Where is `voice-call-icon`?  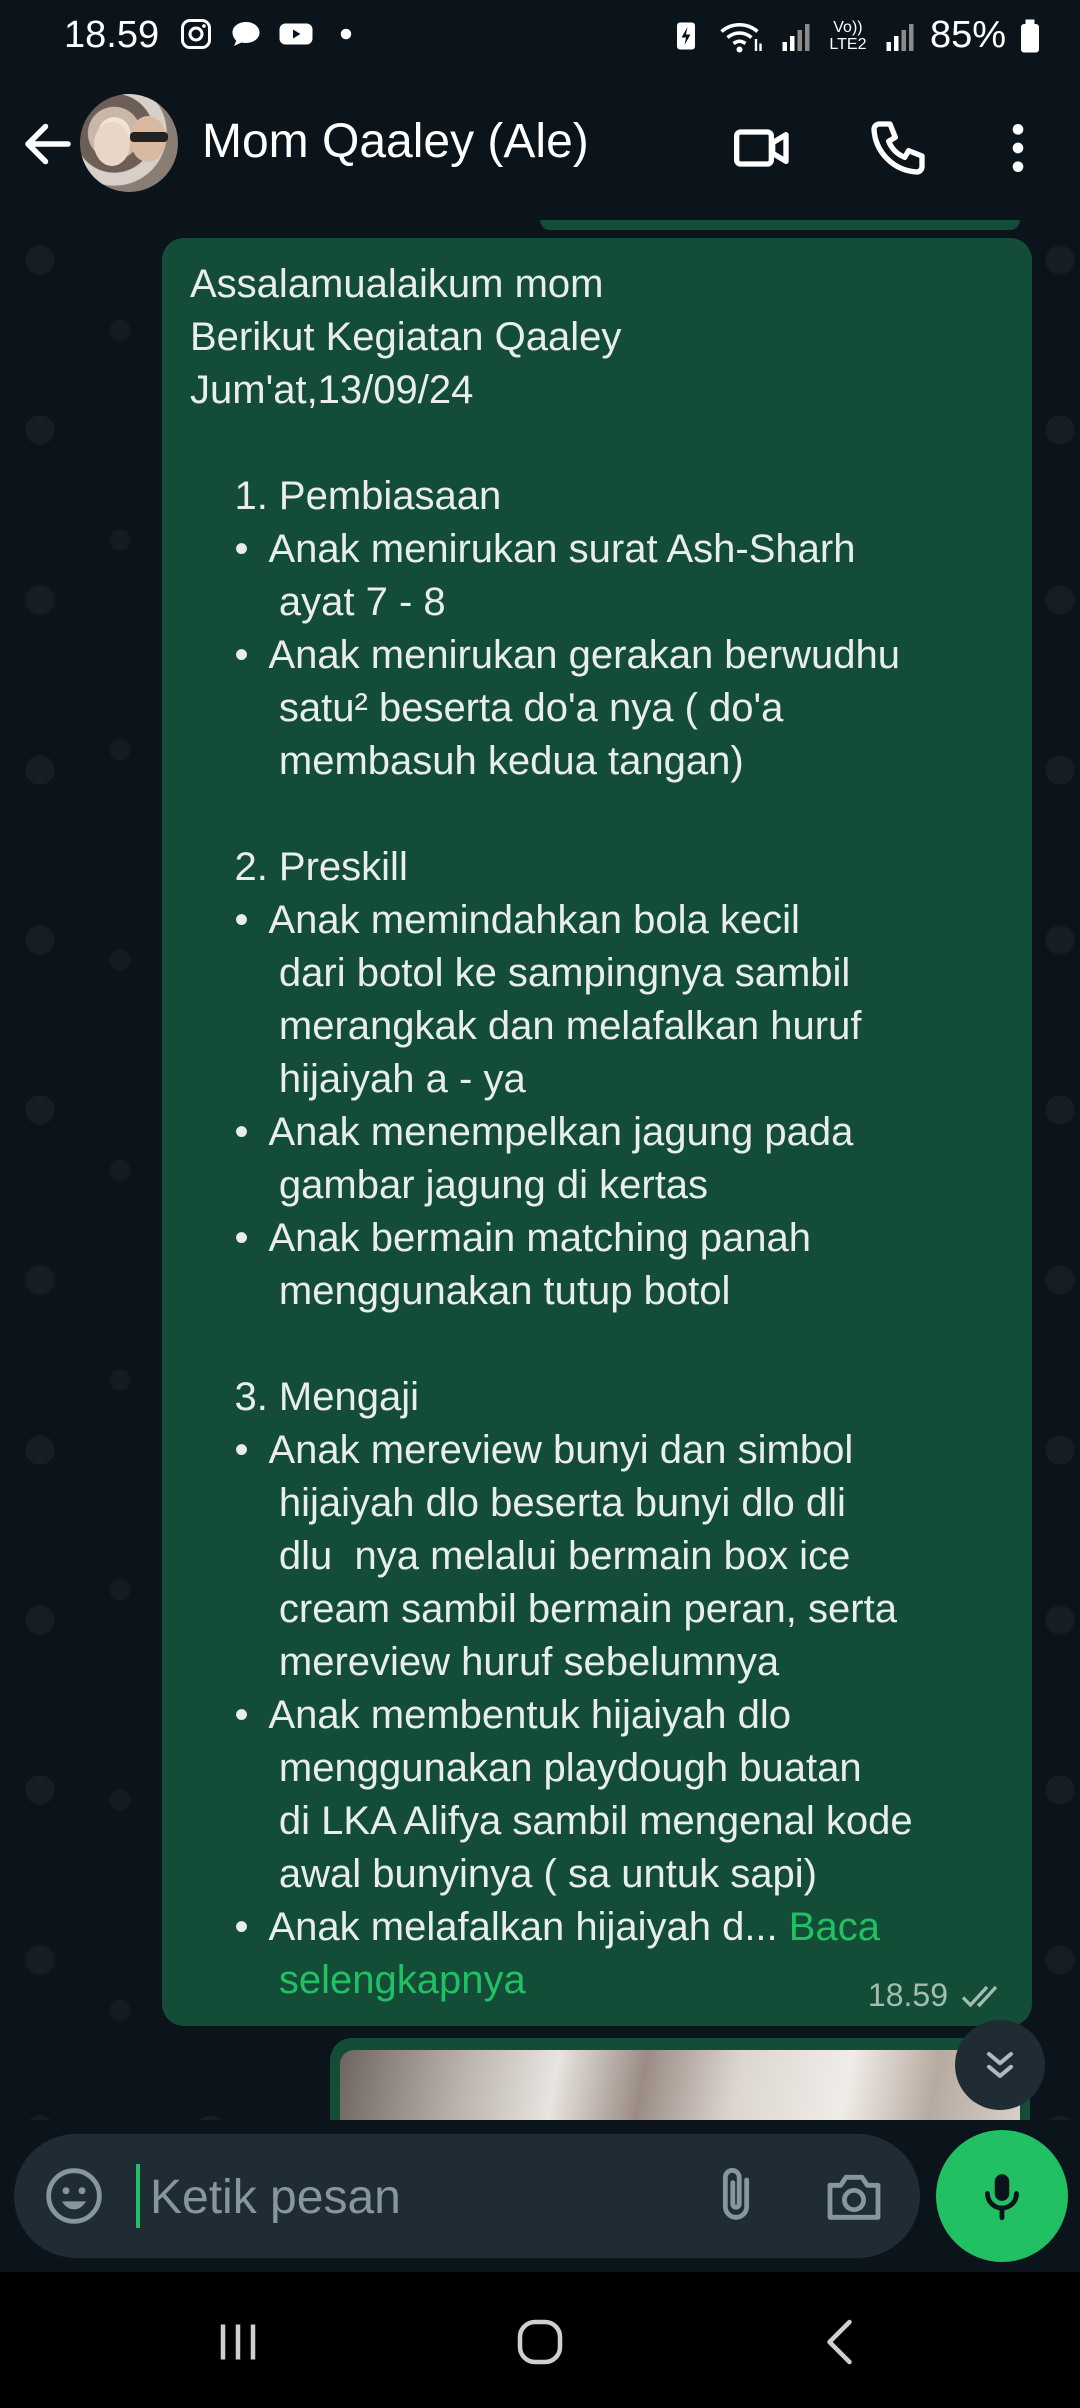
voice-call-icon is located at coordinates (898, 148).